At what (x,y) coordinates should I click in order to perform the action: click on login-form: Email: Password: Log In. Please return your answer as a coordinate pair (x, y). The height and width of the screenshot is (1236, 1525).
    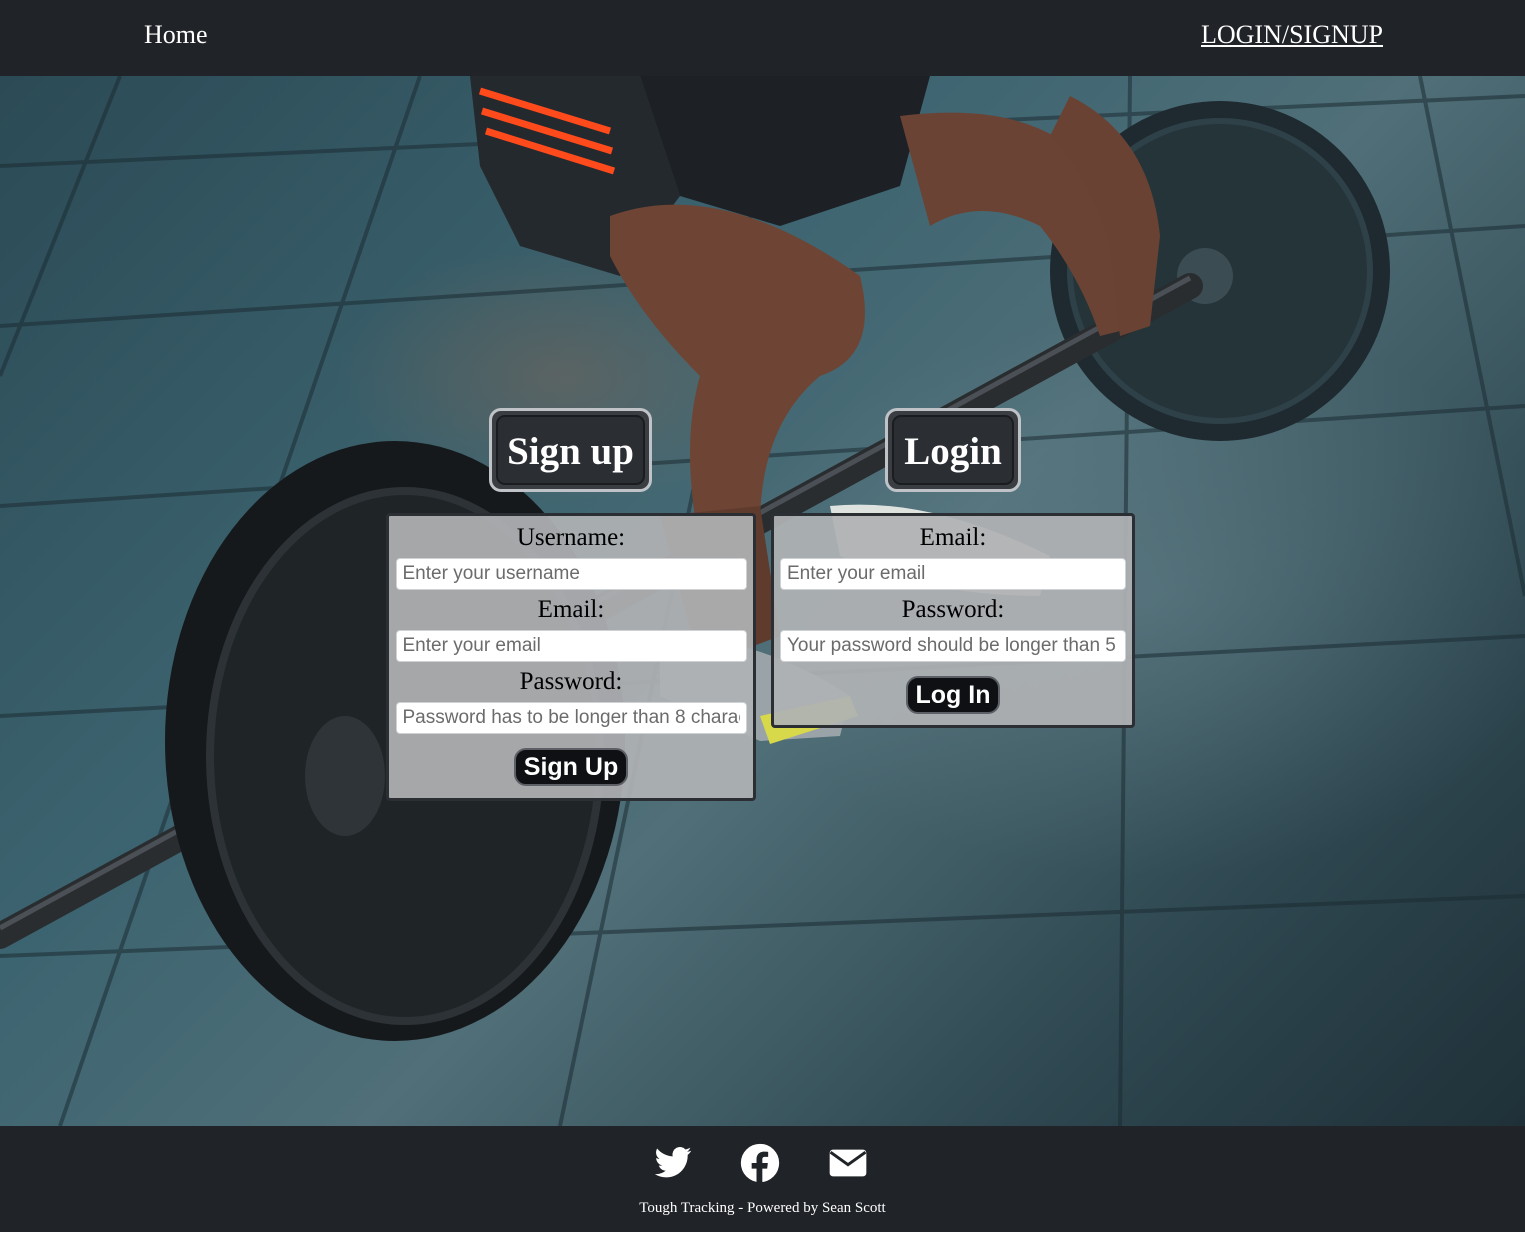
    Looking at the image, I should click on (953, 620).